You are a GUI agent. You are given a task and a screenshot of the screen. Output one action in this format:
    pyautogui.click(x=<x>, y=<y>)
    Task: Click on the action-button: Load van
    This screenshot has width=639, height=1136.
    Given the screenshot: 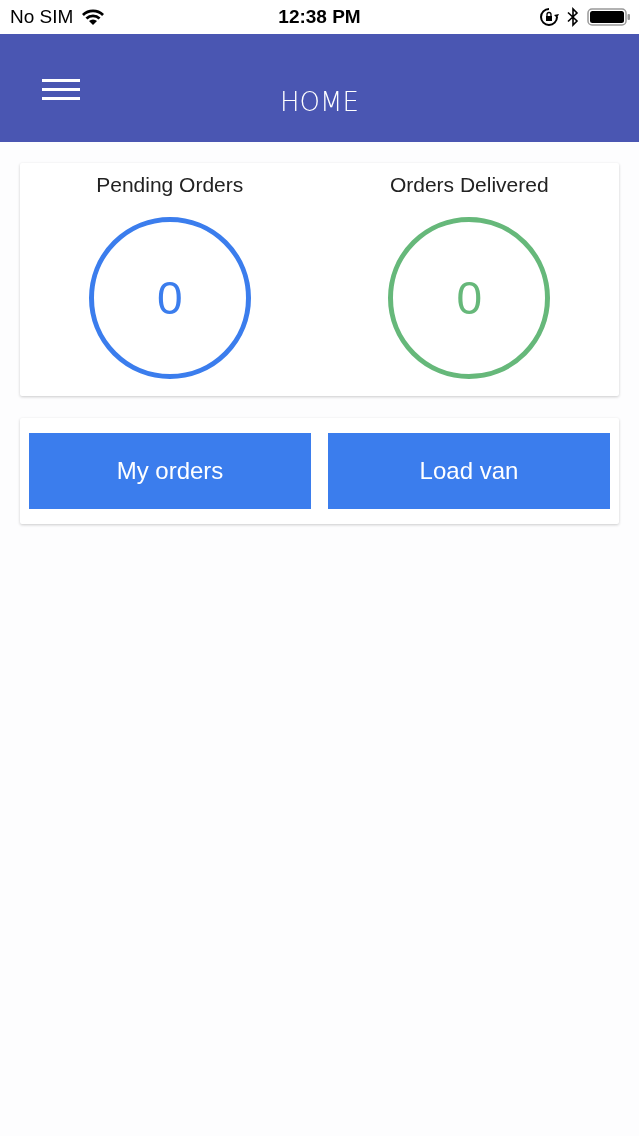 What is the action you would take?
    pyautogui.click(x=469, y=471)
    